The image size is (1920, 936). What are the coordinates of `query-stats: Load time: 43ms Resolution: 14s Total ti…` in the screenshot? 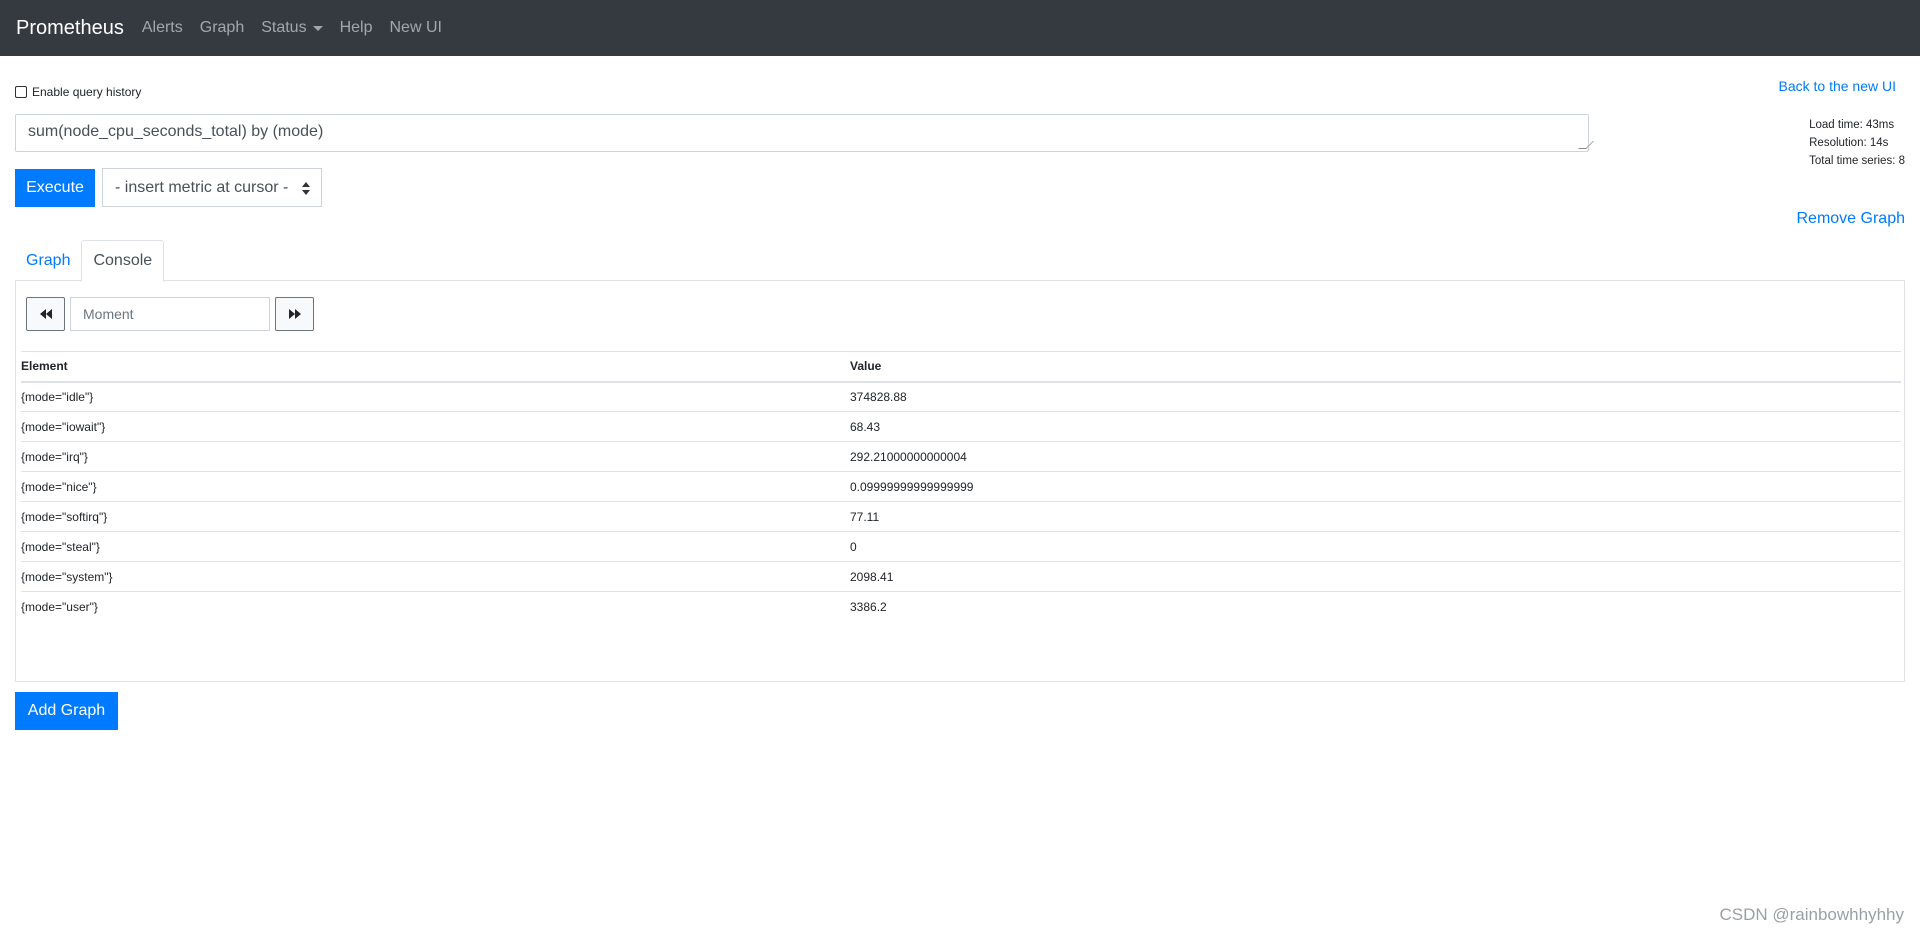 It's located at (1857, 143).